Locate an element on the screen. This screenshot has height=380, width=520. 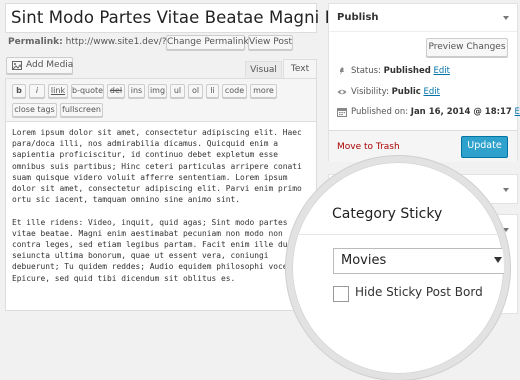
hide-sticky-border-checkbox is located at coordinates (341, 294).